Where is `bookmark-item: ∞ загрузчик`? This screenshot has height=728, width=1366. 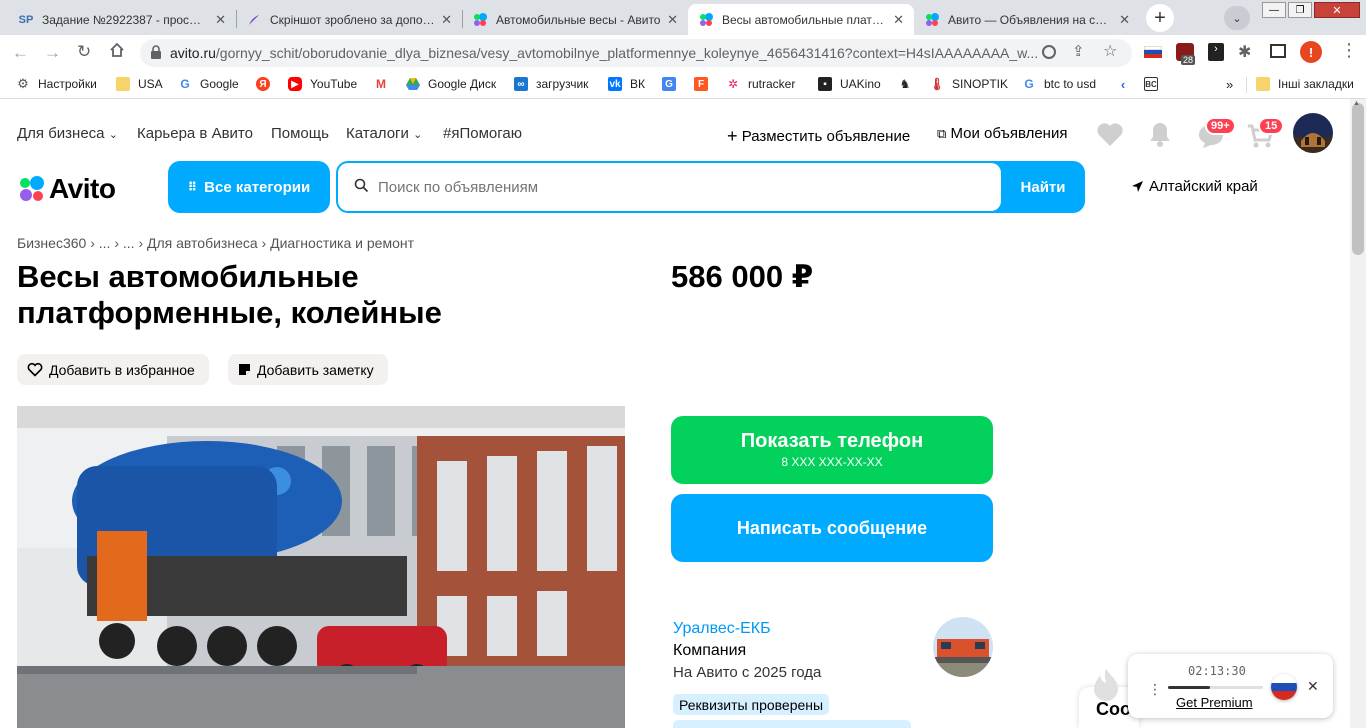
bookmark-item: ∞ загрузчик is located at coordinates (551, 84).